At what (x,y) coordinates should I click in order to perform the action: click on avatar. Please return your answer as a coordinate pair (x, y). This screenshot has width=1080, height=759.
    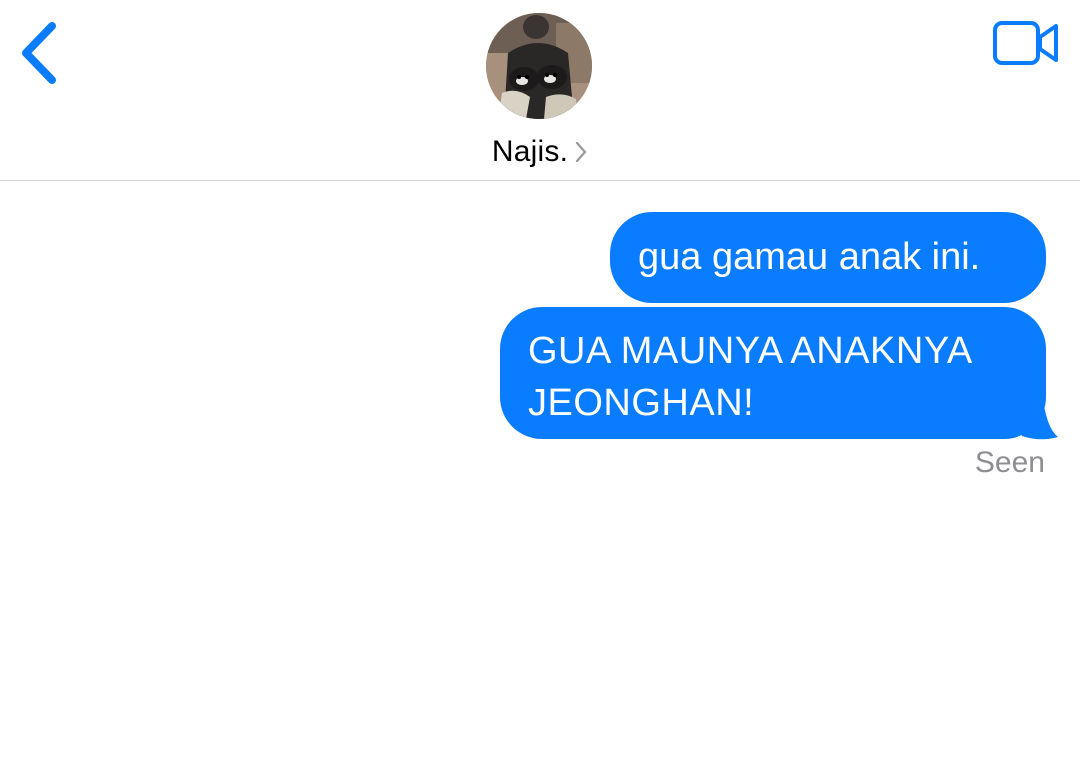
    Looking at the image, I should click on (539, 66).